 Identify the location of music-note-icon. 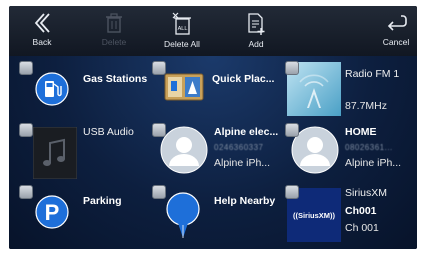
(55, 153).